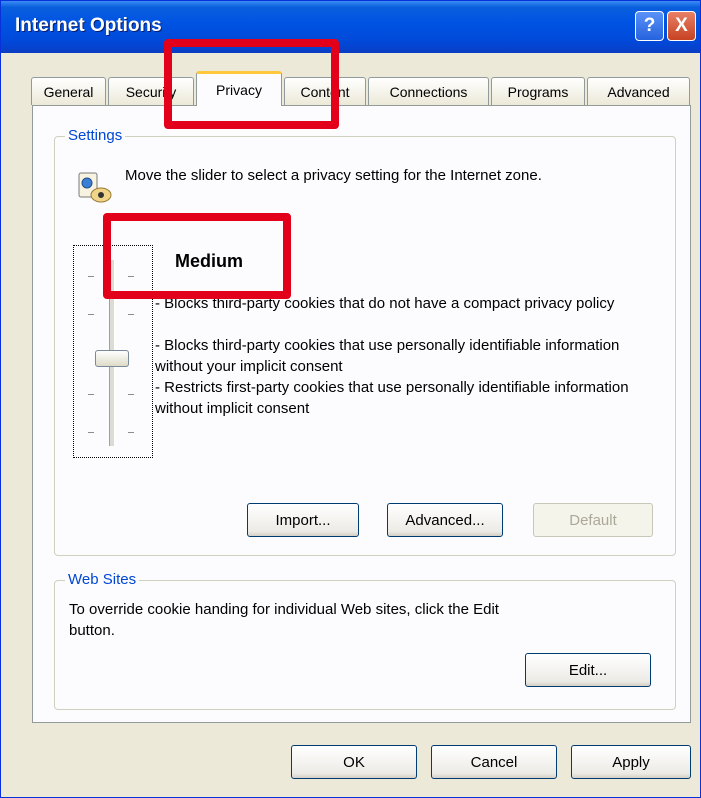  What do you see at coordinates (494, 762) in the screenshot?
I see `cancel-button: Cancel` at bounding box center [494, 762].